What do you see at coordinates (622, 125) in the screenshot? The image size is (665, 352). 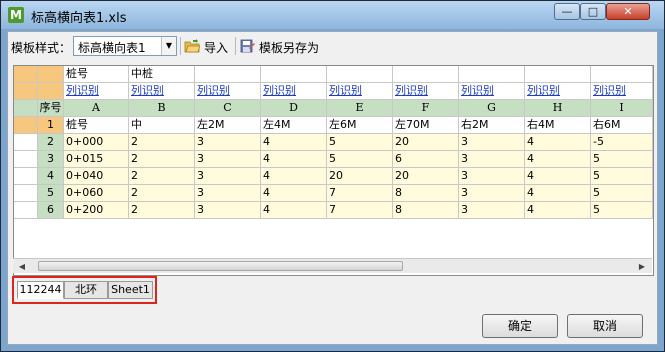 I see `table-cell: 右6M` at bounding box center [622, 125].